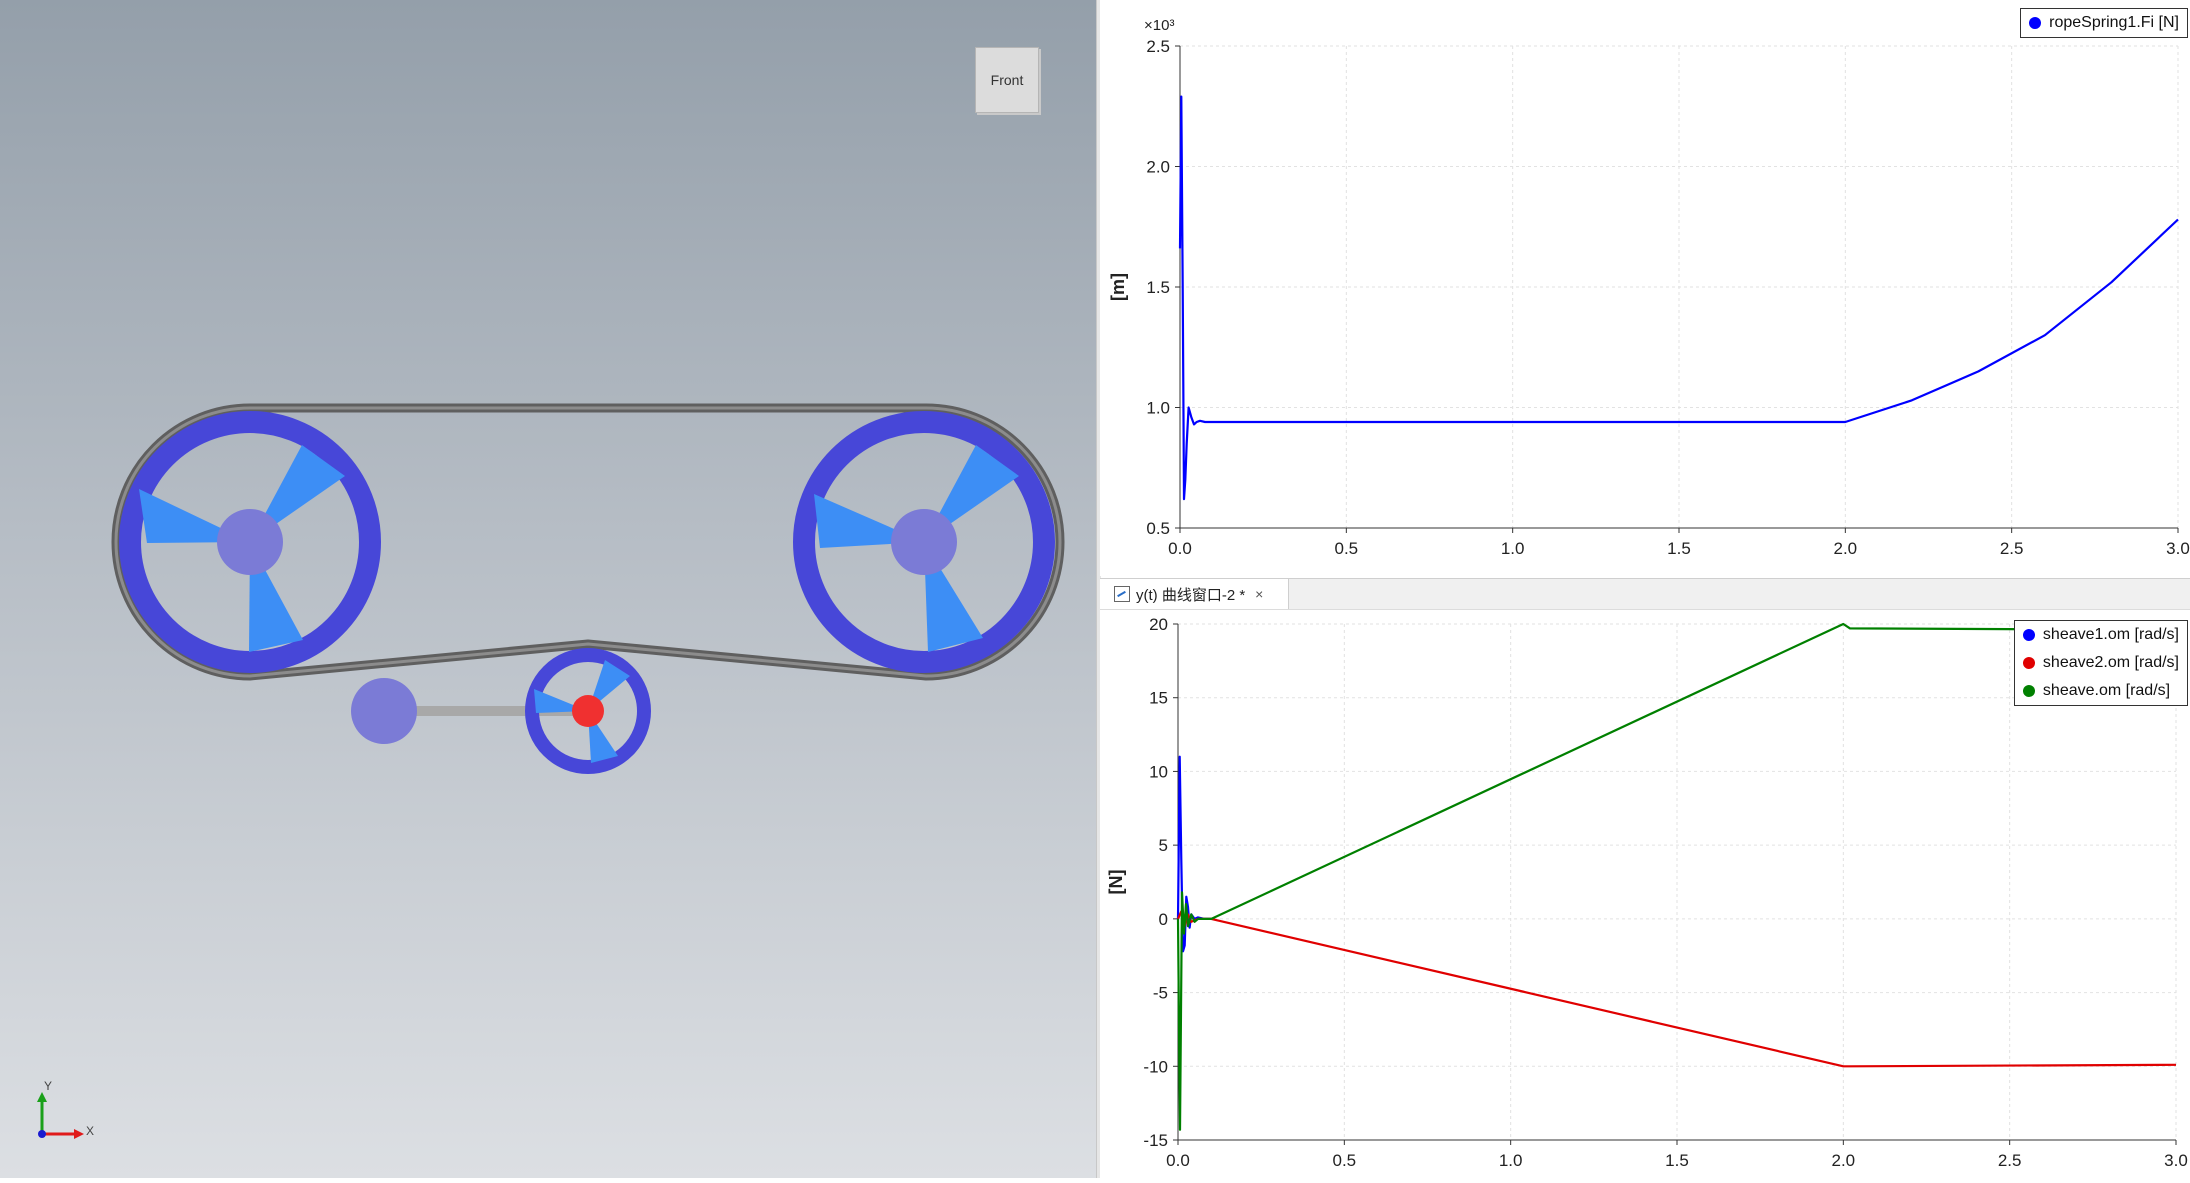 Image resolution: width=2190 pixels, height=1183 pixels. Describe the element at coordinates (2110, 662) in the screenshot. I see `legend-label: sheave2.om [rad/s]` at that location.